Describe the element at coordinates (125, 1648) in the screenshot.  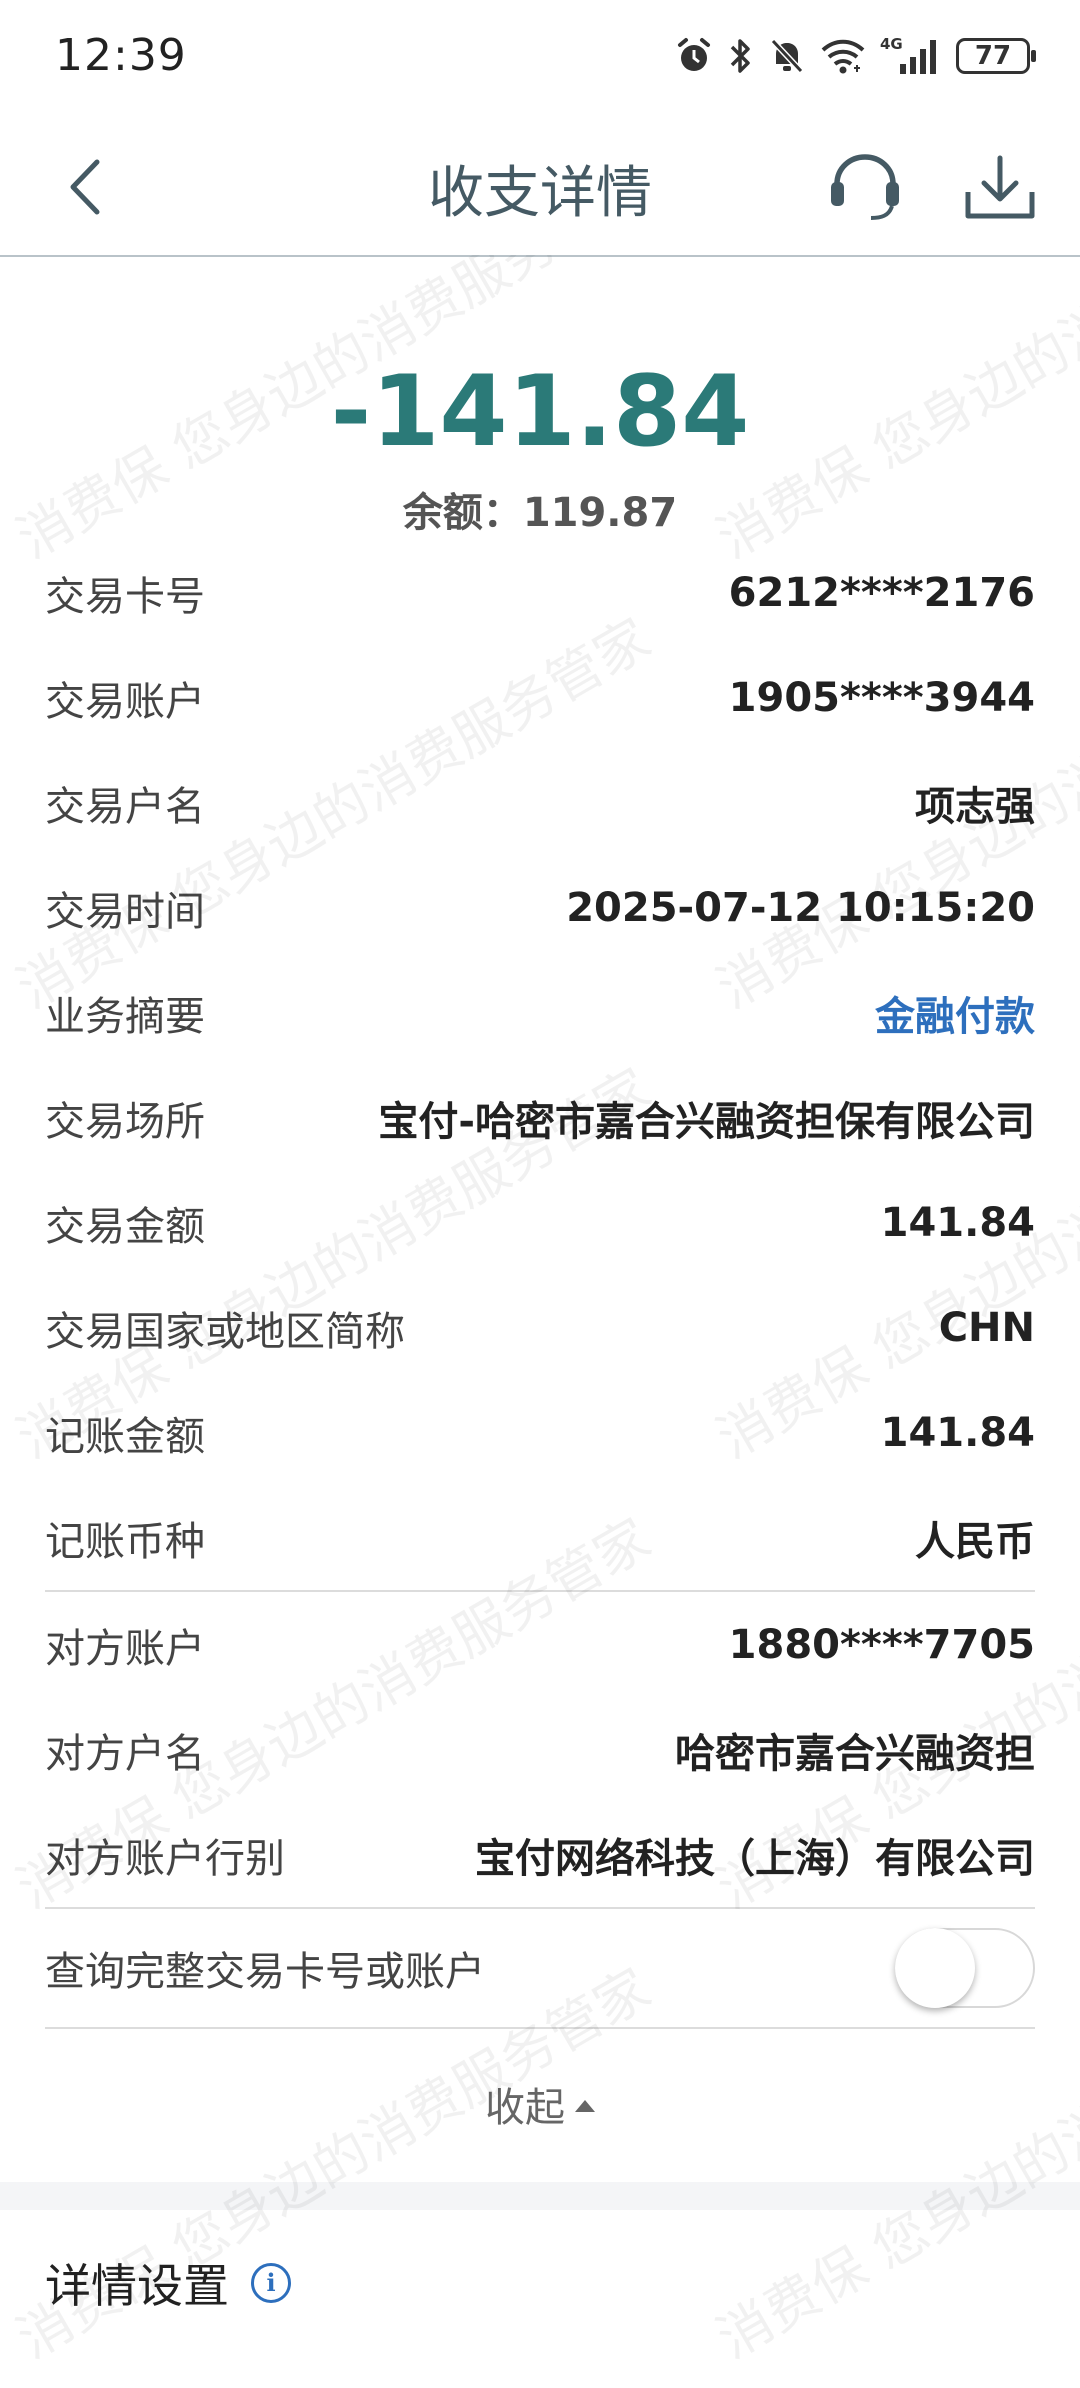
I see `detail-label: 对方账户` at that location.